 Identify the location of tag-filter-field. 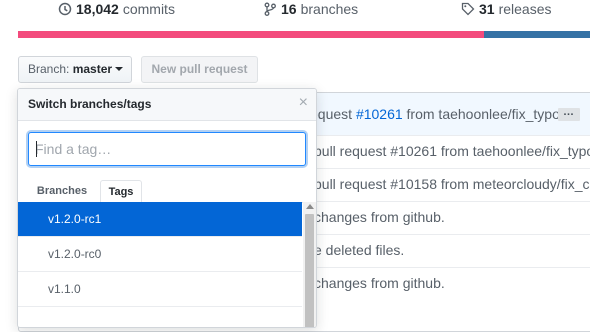
(167, 149).